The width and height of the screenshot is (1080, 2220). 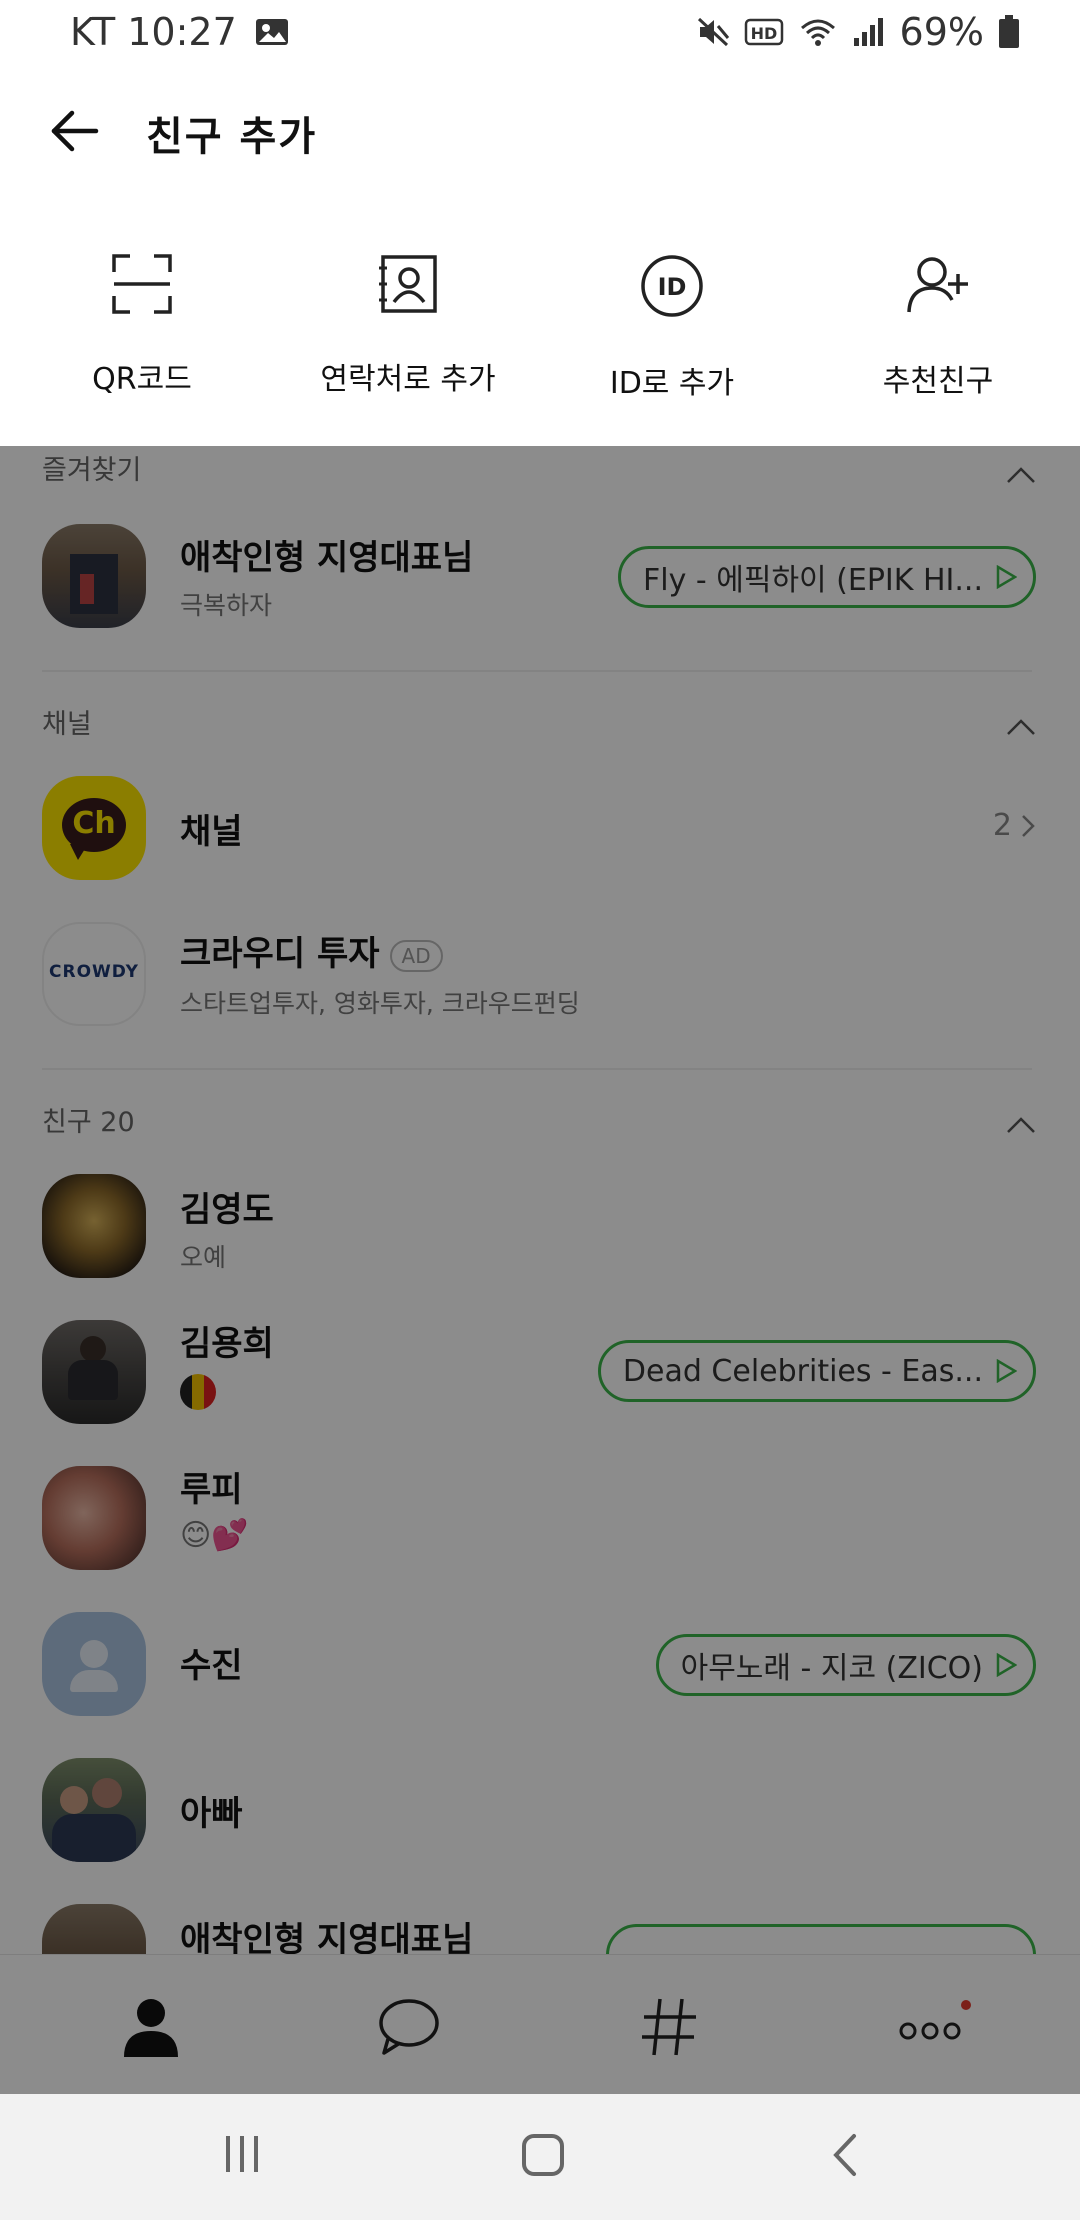 What do you see at coordinates (232, 137) in the screenshot?
I see `page-title: 친구 추가` at bounding box center [232, 137].